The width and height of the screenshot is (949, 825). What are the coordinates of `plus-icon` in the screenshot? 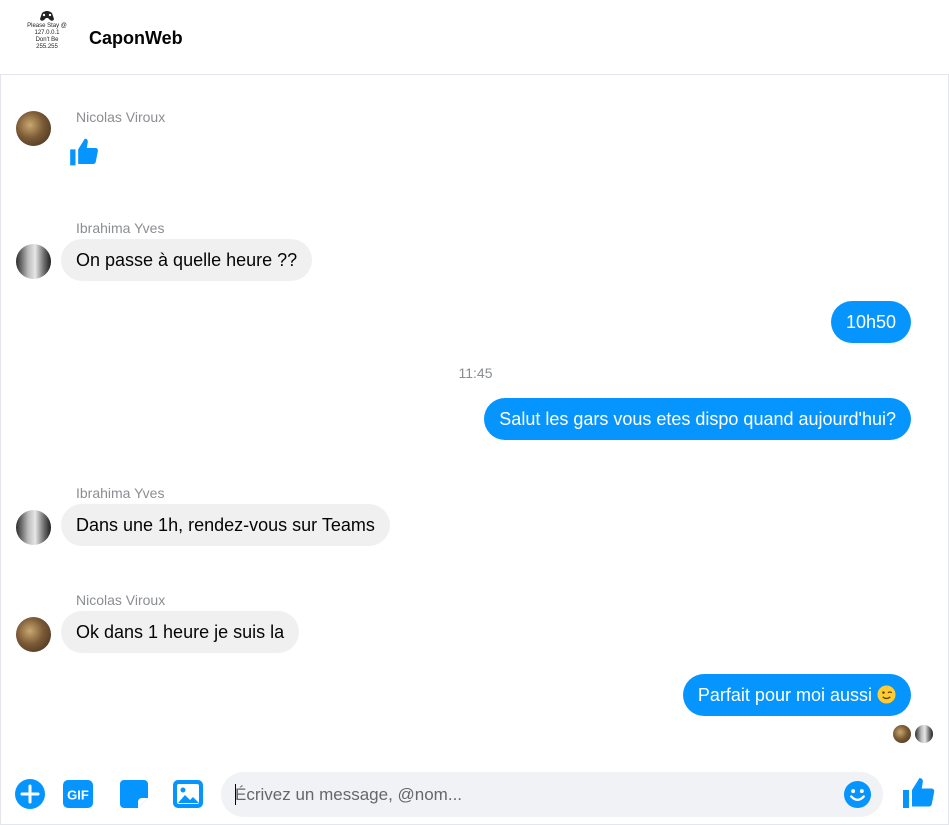 It's located at (30, 794).